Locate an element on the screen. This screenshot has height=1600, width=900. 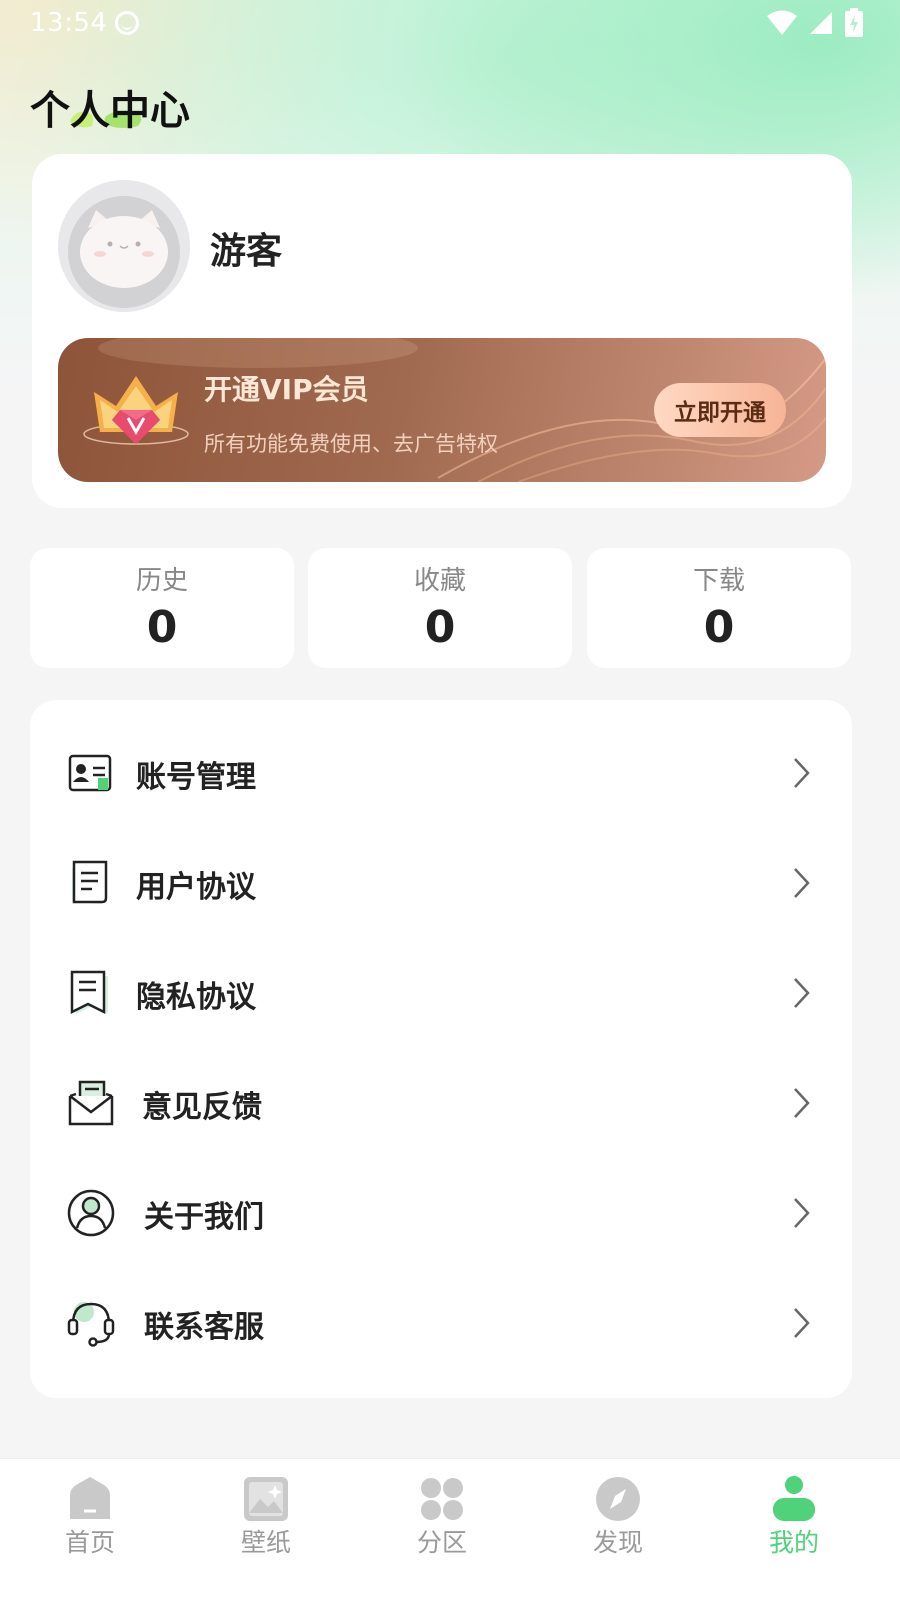
stat-downloads: 下载 0 is located at coordinates (719, 608).